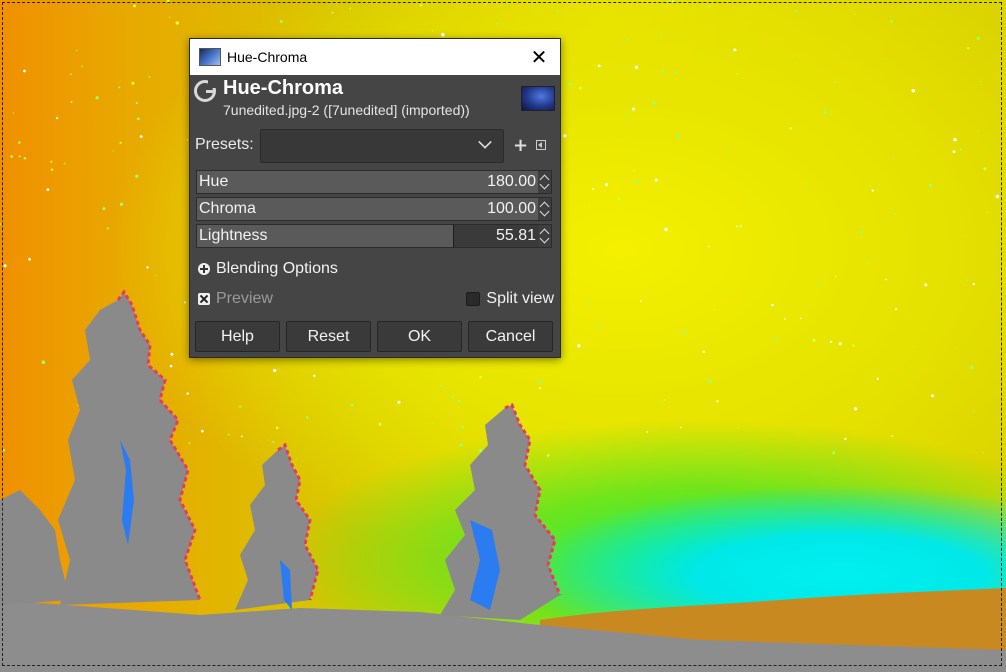 The image size is (1006, 672). I want to click on preview-toggle: Preview, so click(235, 299).